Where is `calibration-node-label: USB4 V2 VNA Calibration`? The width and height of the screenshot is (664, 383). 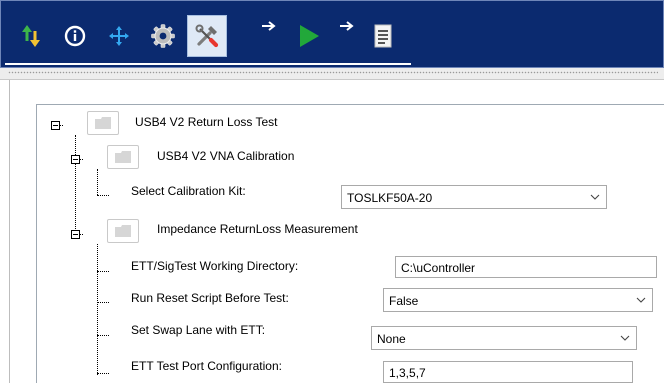 calibration-node-label: USB4 V2 VNA Calibration is located at coordinates (225, 156).